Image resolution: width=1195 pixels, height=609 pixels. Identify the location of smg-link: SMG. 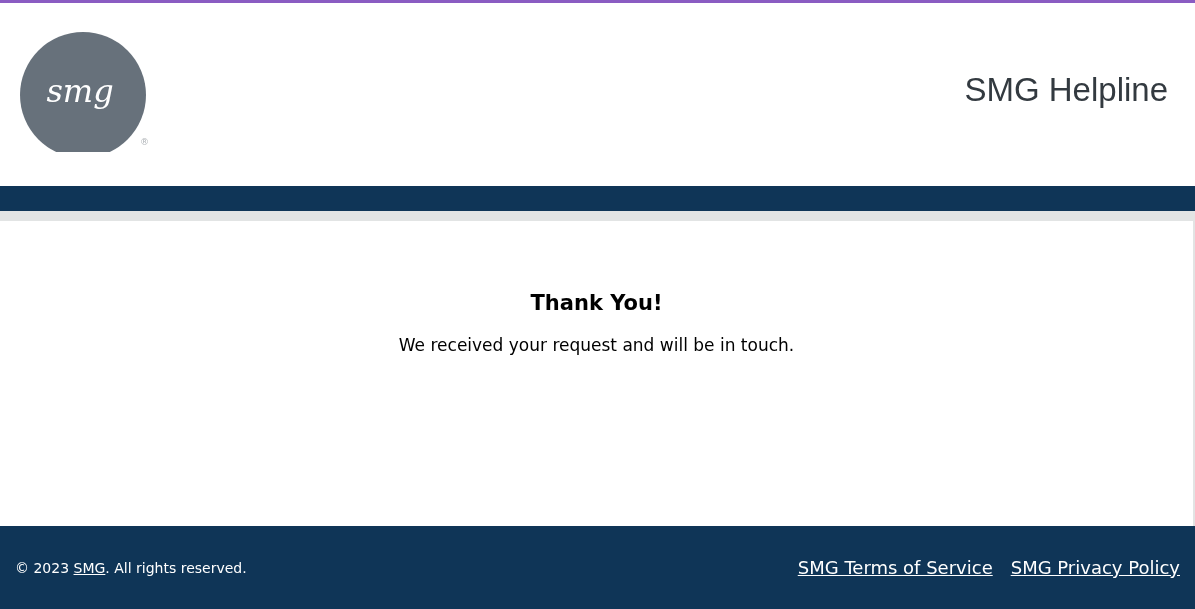
(89, 567).